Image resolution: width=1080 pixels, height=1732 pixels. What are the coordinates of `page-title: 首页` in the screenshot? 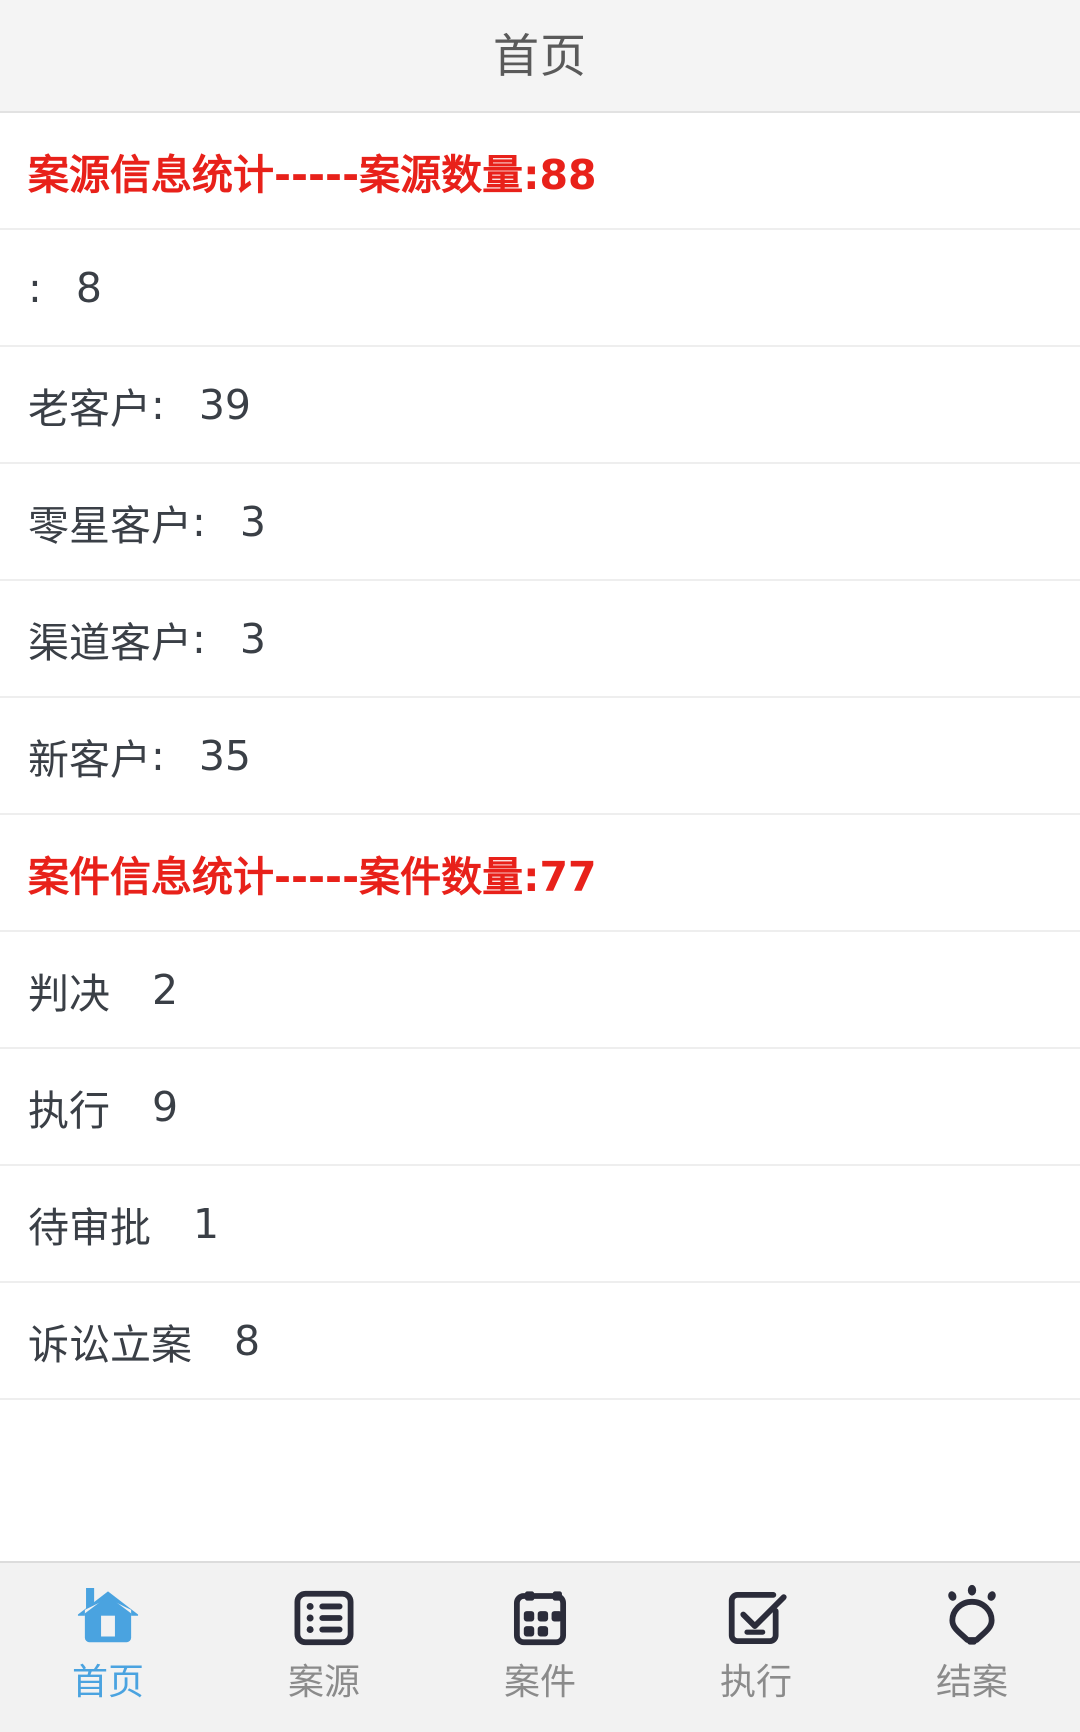 It's located at (540, 55).